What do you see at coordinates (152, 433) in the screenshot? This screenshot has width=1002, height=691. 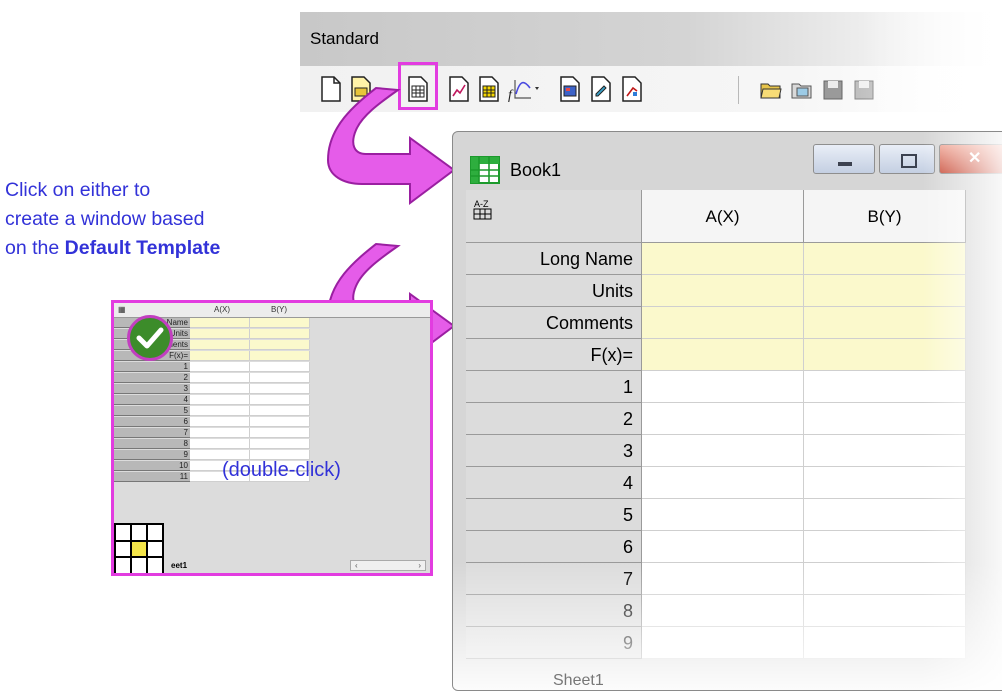 I see `thumbnail-row-label: 7` at bounding box center [152, 433].